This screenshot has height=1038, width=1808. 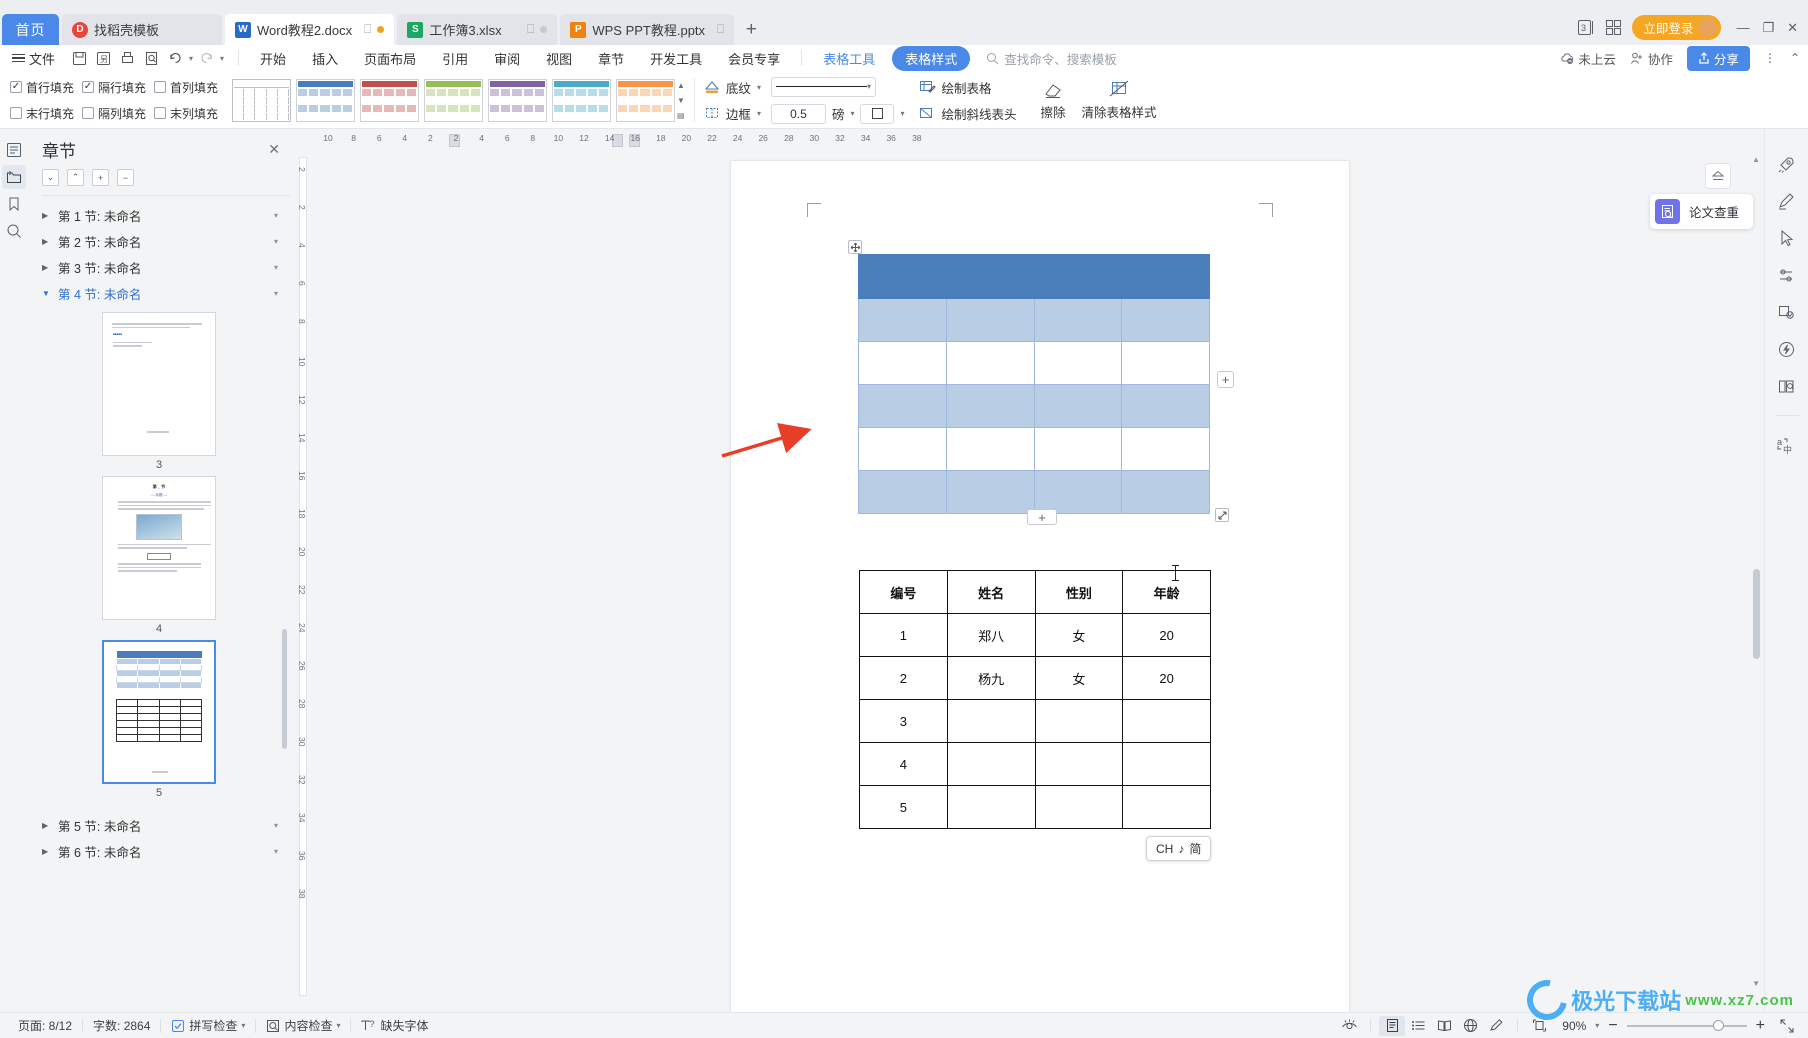 What do you see at coordinates (754, 58) in the screenshot?
I see `tab-member-exclusive: 会员专享` at bounding box center [754, 58].